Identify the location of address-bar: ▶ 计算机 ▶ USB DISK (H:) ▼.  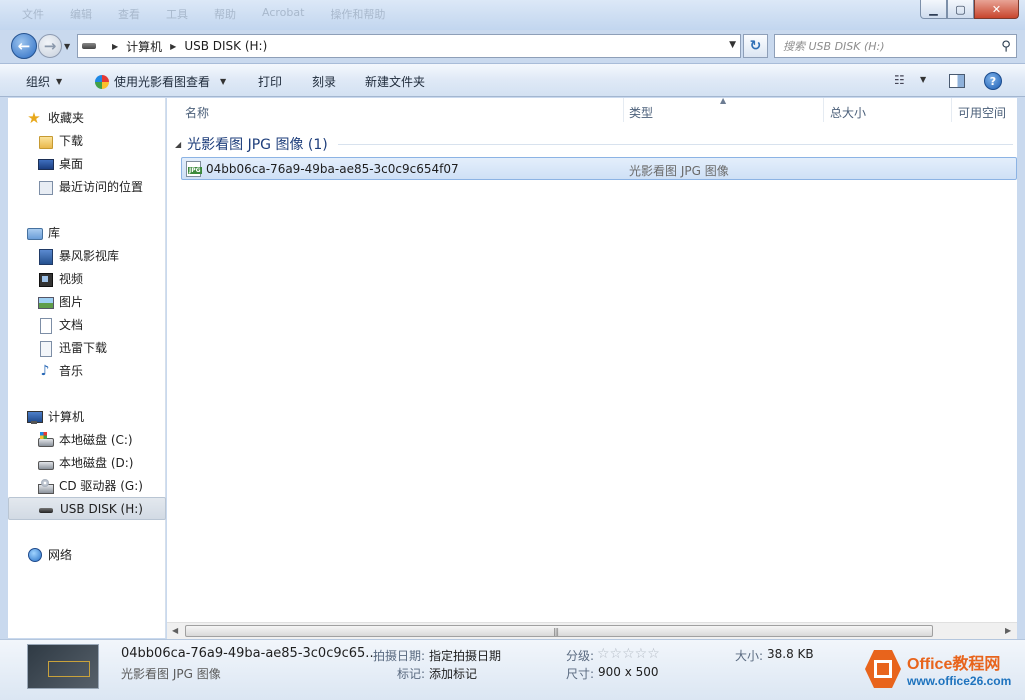
(409, 46).